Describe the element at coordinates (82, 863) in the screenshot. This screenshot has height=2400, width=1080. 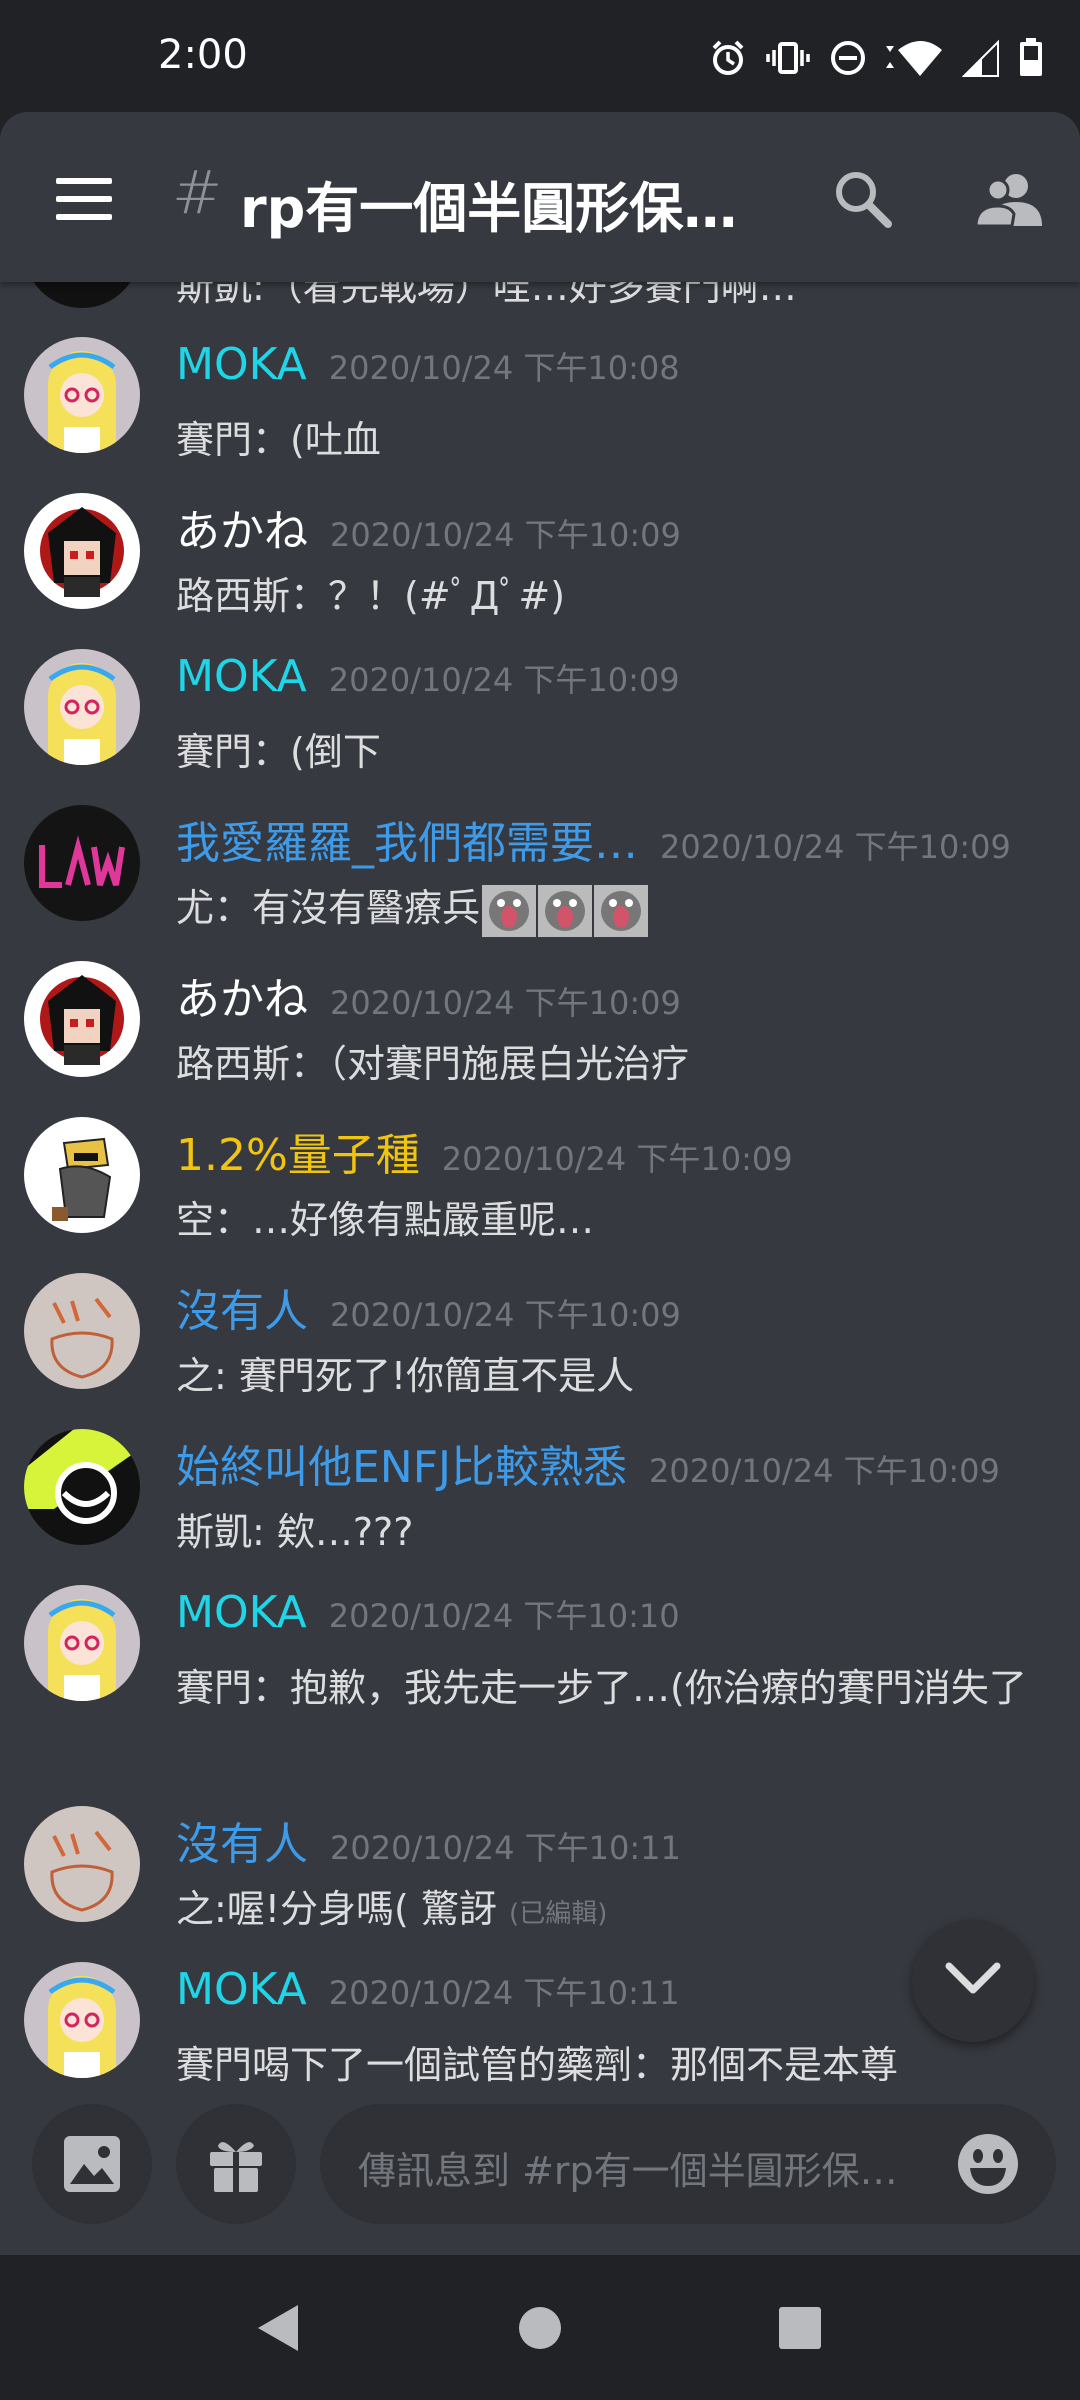
I see `law-avatar` at that location.